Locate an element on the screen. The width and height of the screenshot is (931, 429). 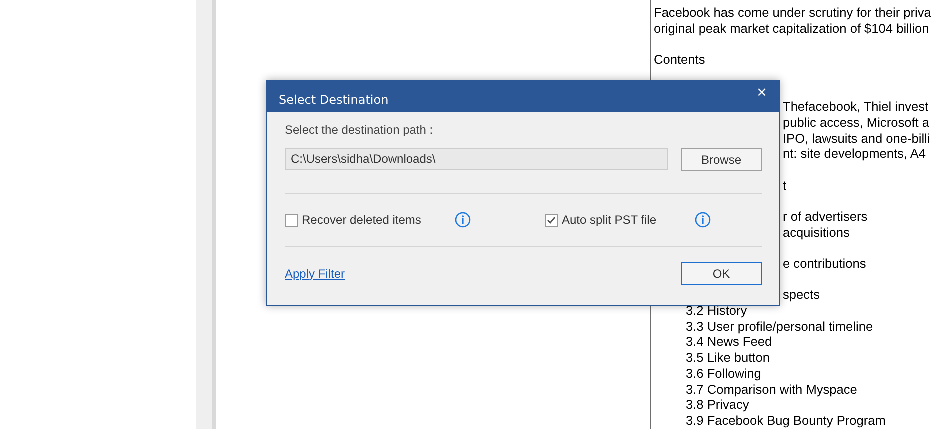
document-text: spects is located at coordinates (801, 294).